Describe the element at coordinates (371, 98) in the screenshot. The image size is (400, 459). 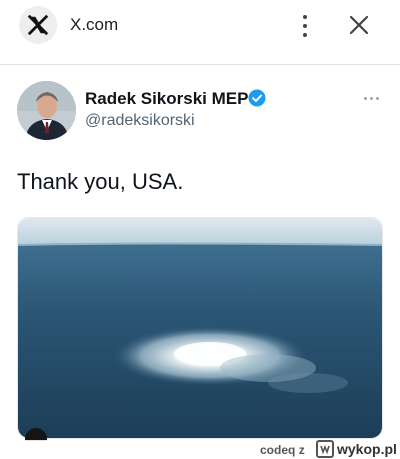
I see `more-options-icon` at that location.